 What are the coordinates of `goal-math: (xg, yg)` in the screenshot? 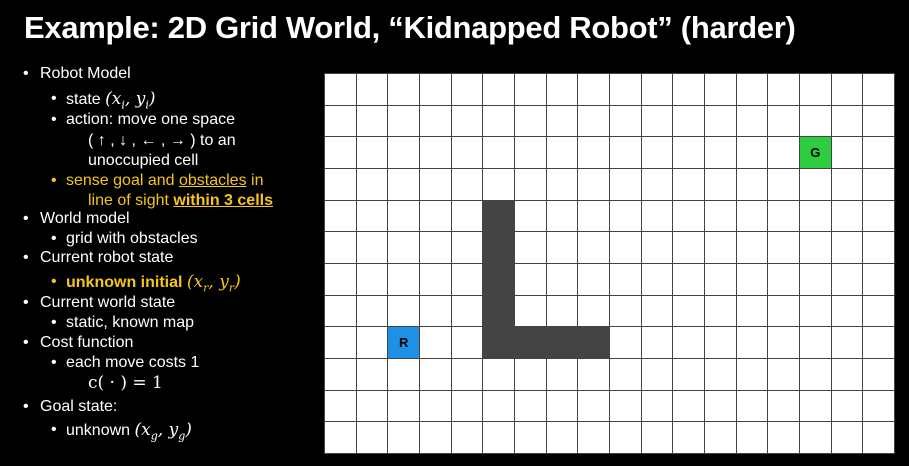 It's located at (163, 431).